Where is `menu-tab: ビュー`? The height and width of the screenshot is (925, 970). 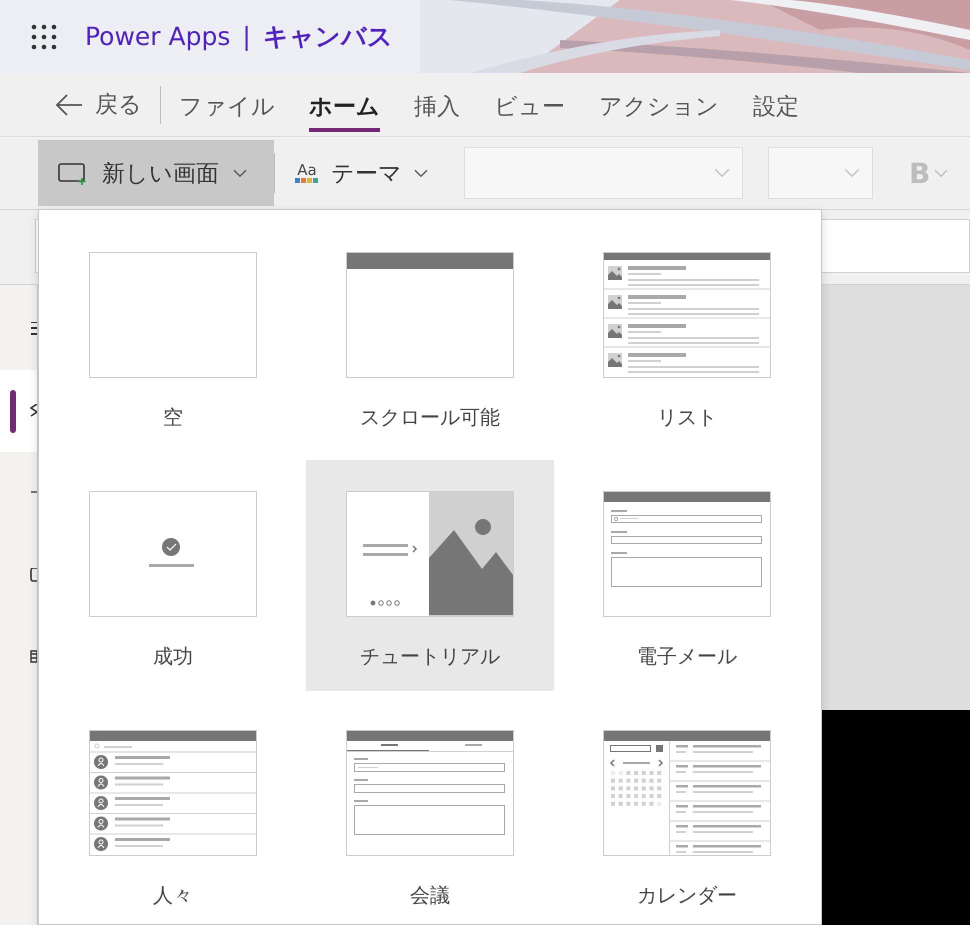
menu-tab: ビュー is located at coordinates (529, 108).